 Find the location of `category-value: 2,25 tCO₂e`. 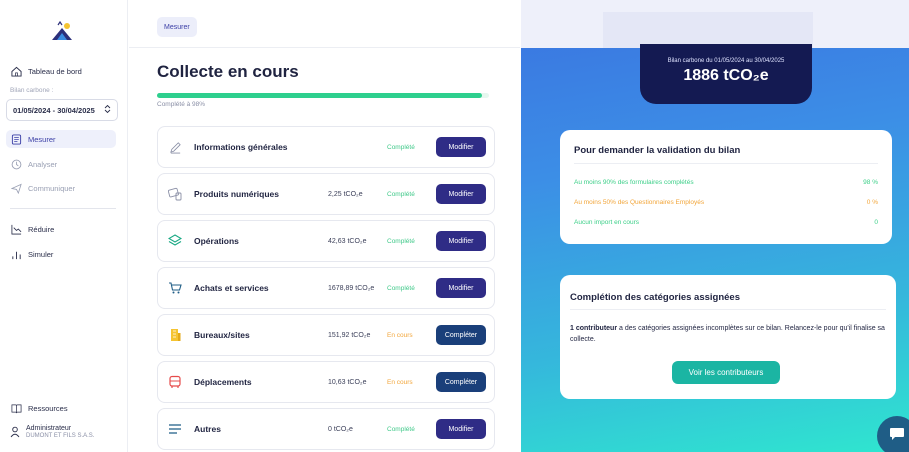

category-value: 2,25 tCO₂e is located at coordinates (345, 194).